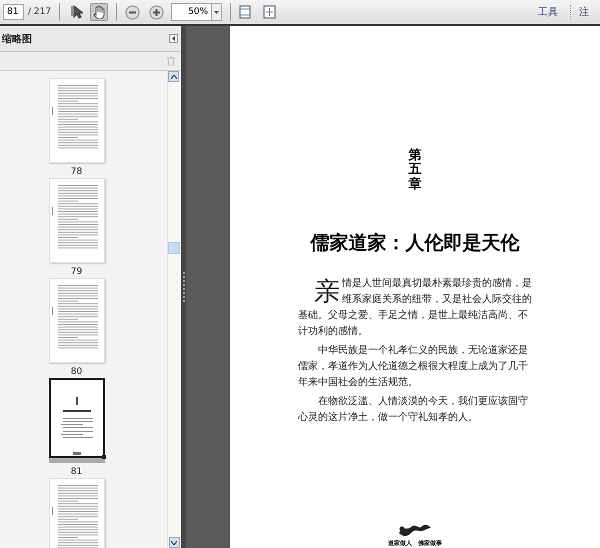  Describe the element at coordinates (548, 12) in the screenshot. I see `toolbar-menu-item: 工具` at that location.